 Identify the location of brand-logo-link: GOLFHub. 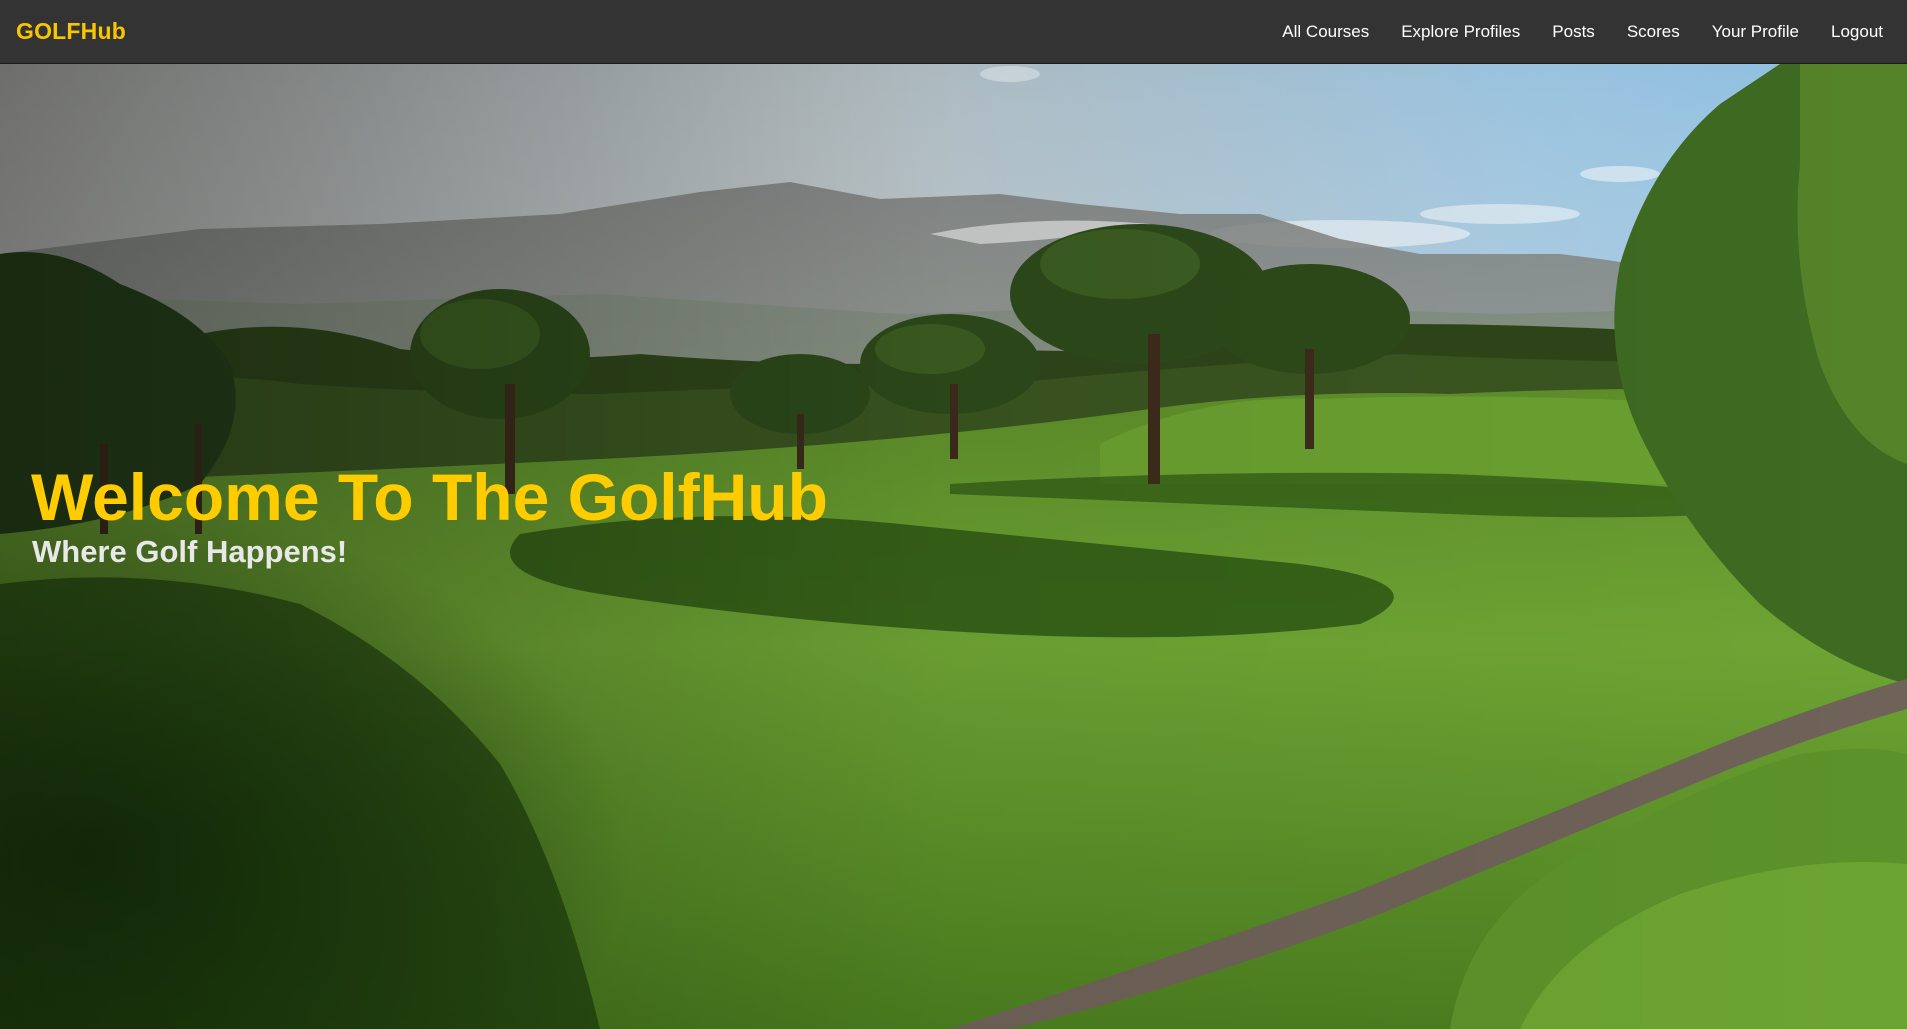
(71, 31).